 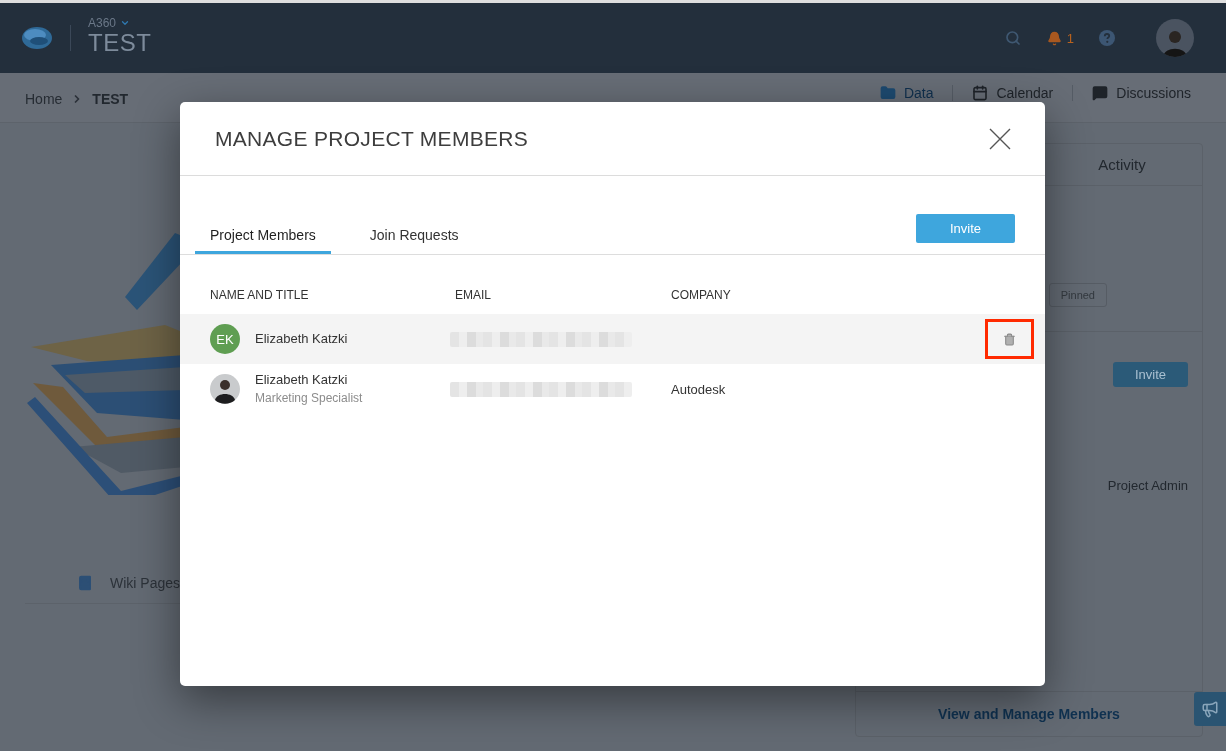 I want to click on close-icon, so click(x=1000, y=138).